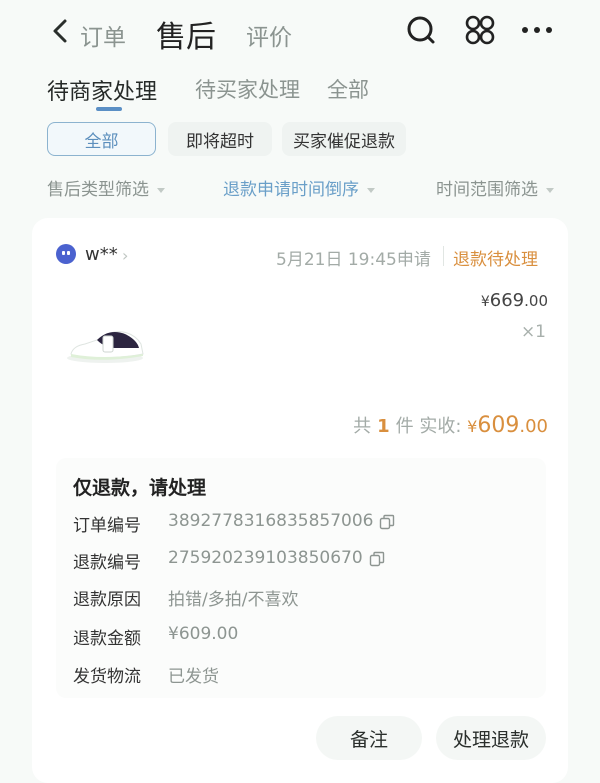  What do you see at coordinates (103, 35) in the screenshot?
I see `nav-orders: 订单` at bounding box center [103, 35].